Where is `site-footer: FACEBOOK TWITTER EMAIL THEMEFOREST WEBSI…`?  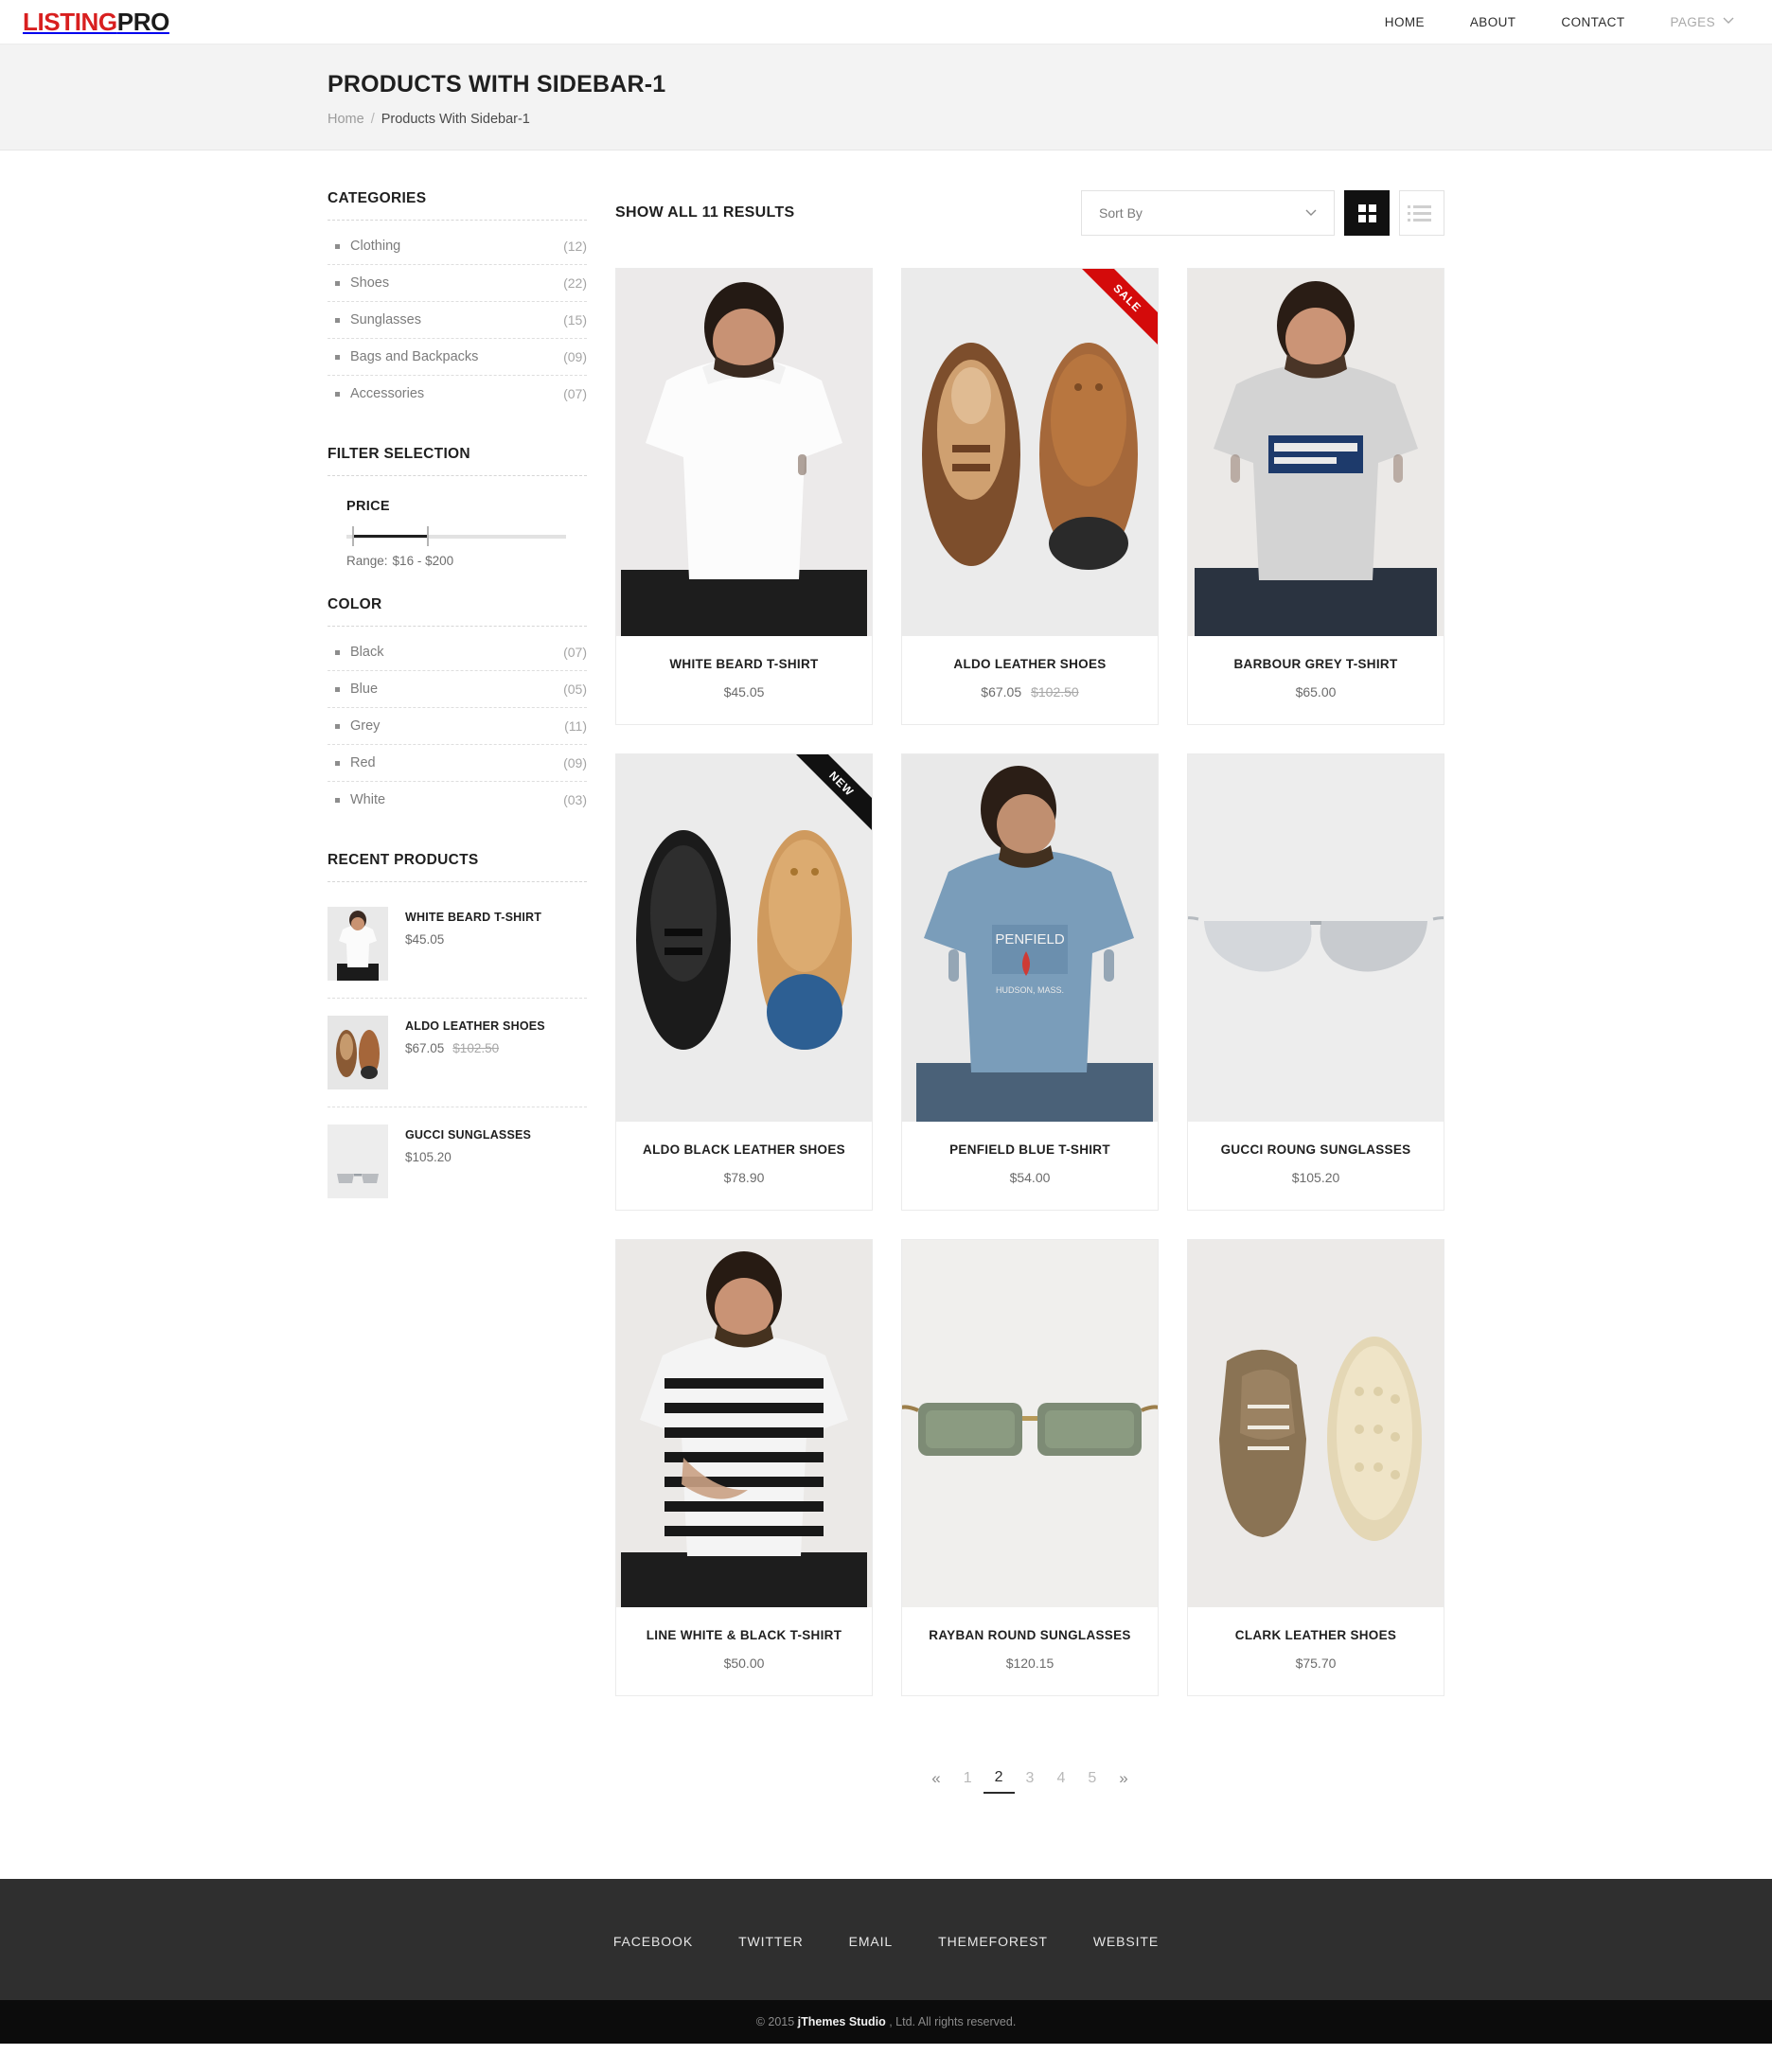
site-footer: FACEBOOK TWITTER EMAIL THEMEFOREST WEBSI… is located at coordinates (886, 1939).